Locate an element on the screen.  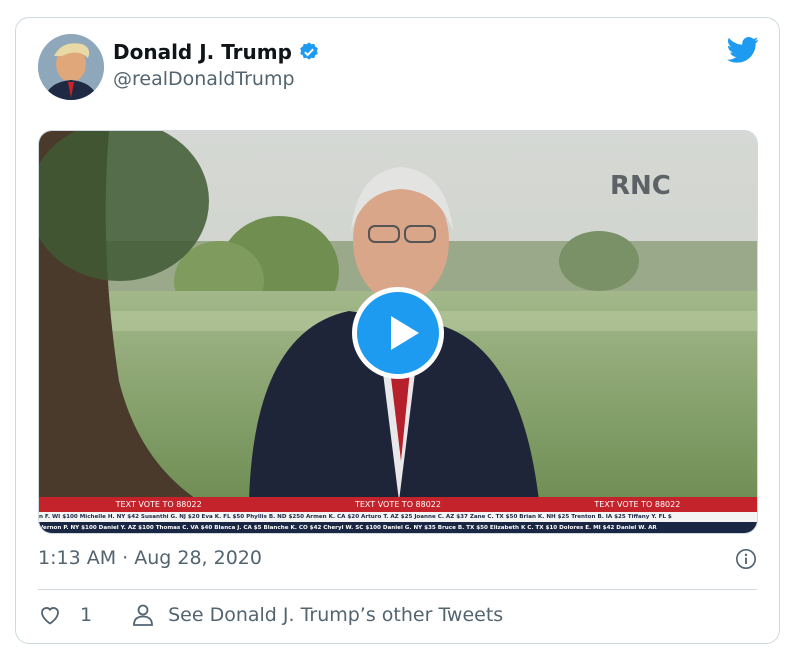
info-icon is located at coordinates (746, 559).